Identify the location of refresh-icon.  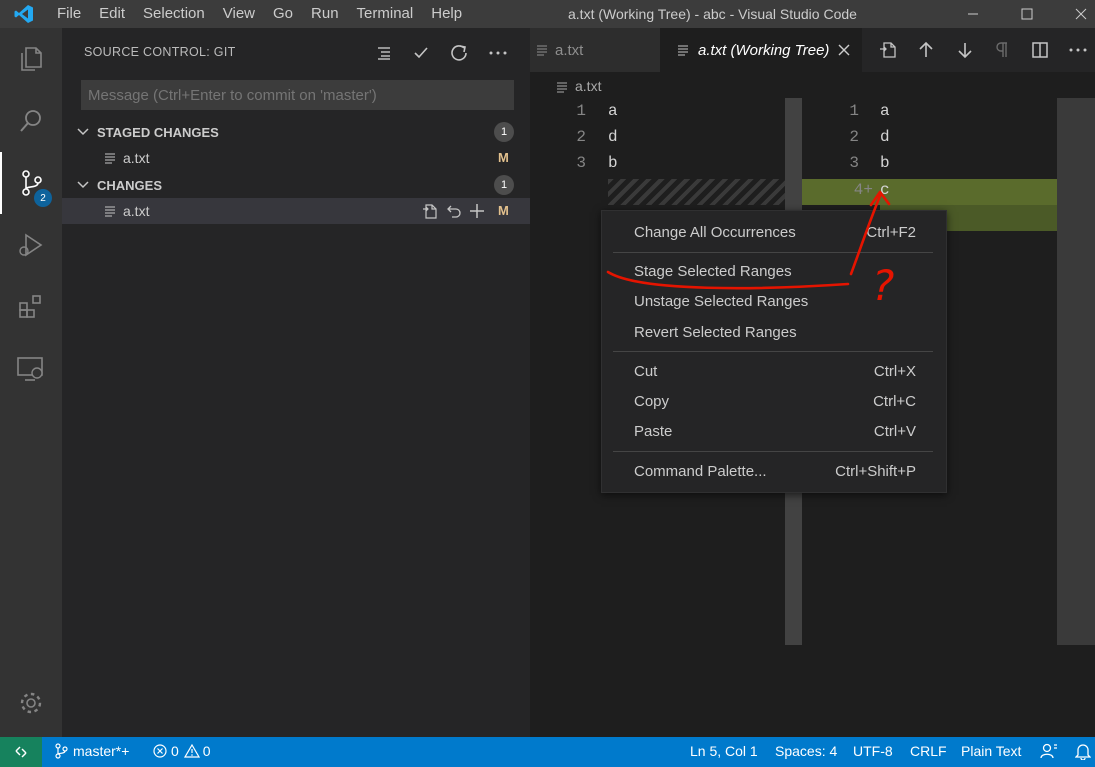
(459, 53).